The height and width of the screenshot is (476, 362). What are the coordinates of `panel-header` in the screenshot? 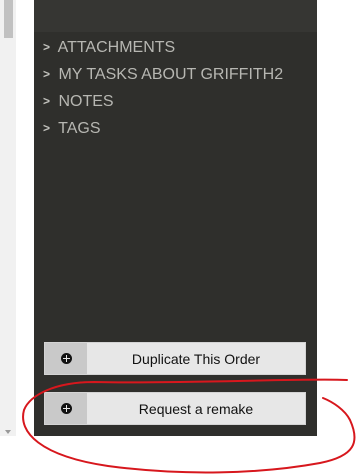 It's located at (175, 16).